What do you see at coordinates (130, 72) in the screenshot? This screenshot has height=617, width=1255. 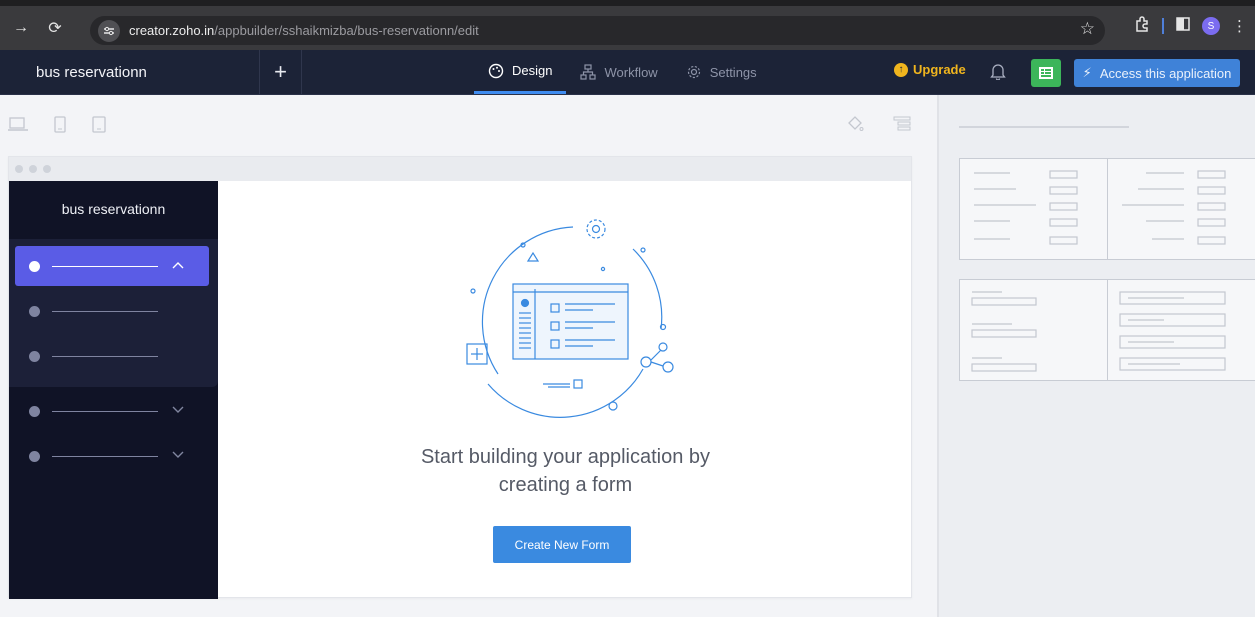 I see `app-name: bus reservationn` at bounding box center [130, 72].